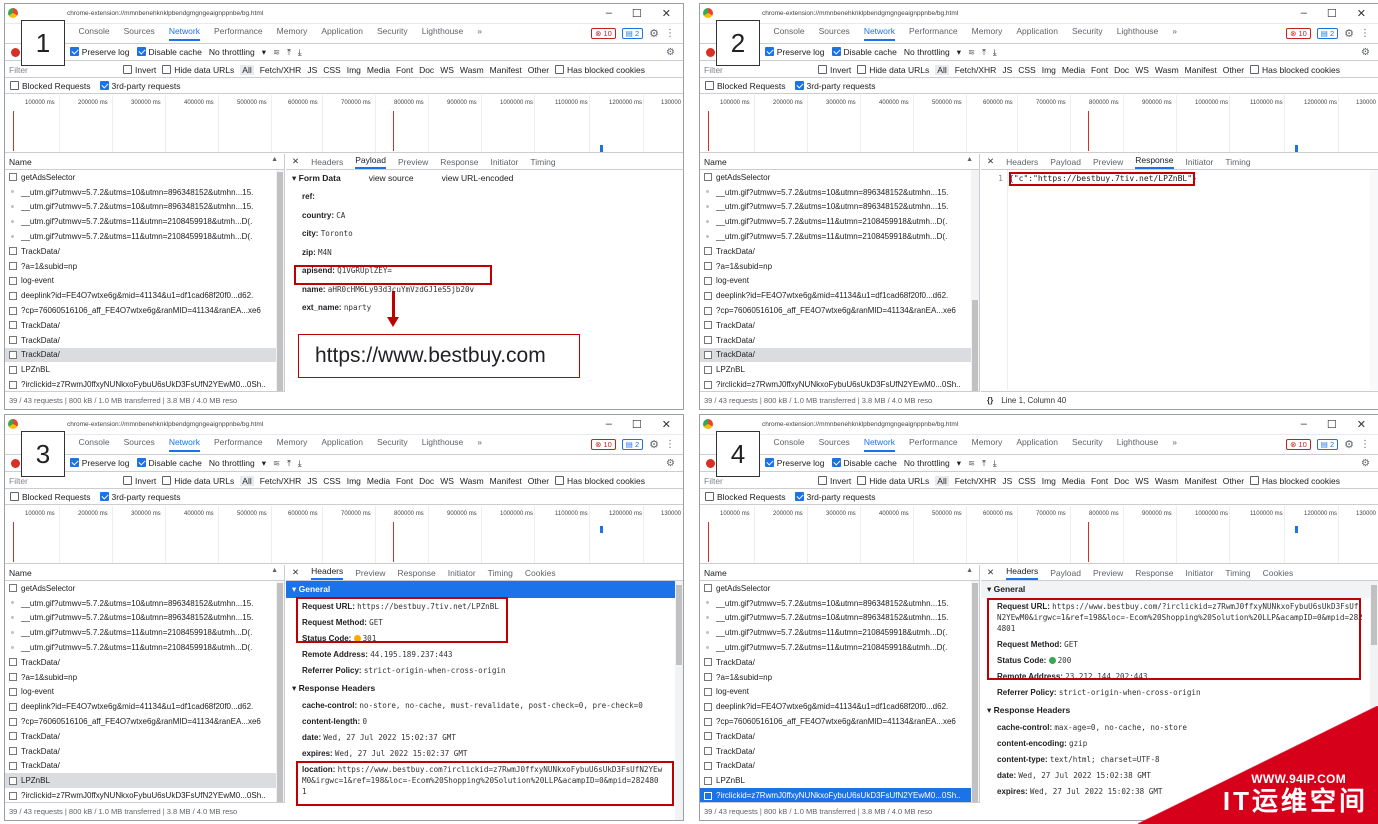 This screenshot has width=1378, height=824. What do you see at coordinates (1365, 33) in the screenshot?
I see `more-options-icon: ⋮` at bounding box center [1365, 33].